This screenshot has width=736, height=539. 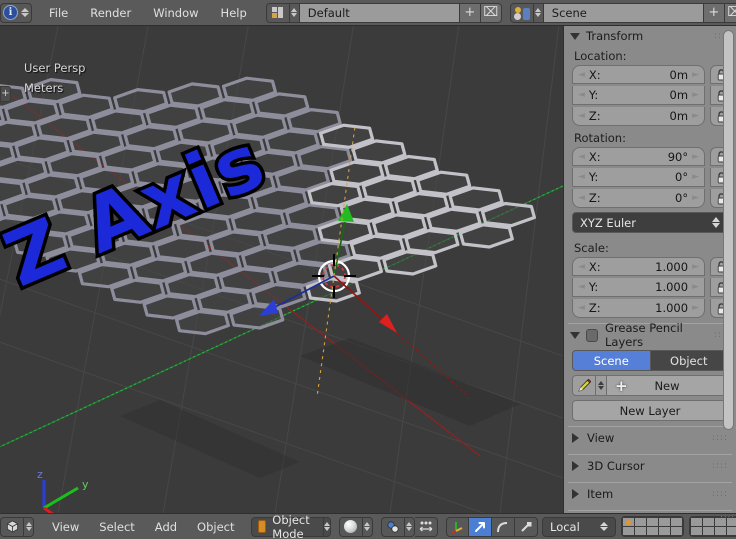 I want to click on datablock-spinner-icon, so click(x=601, y=385).